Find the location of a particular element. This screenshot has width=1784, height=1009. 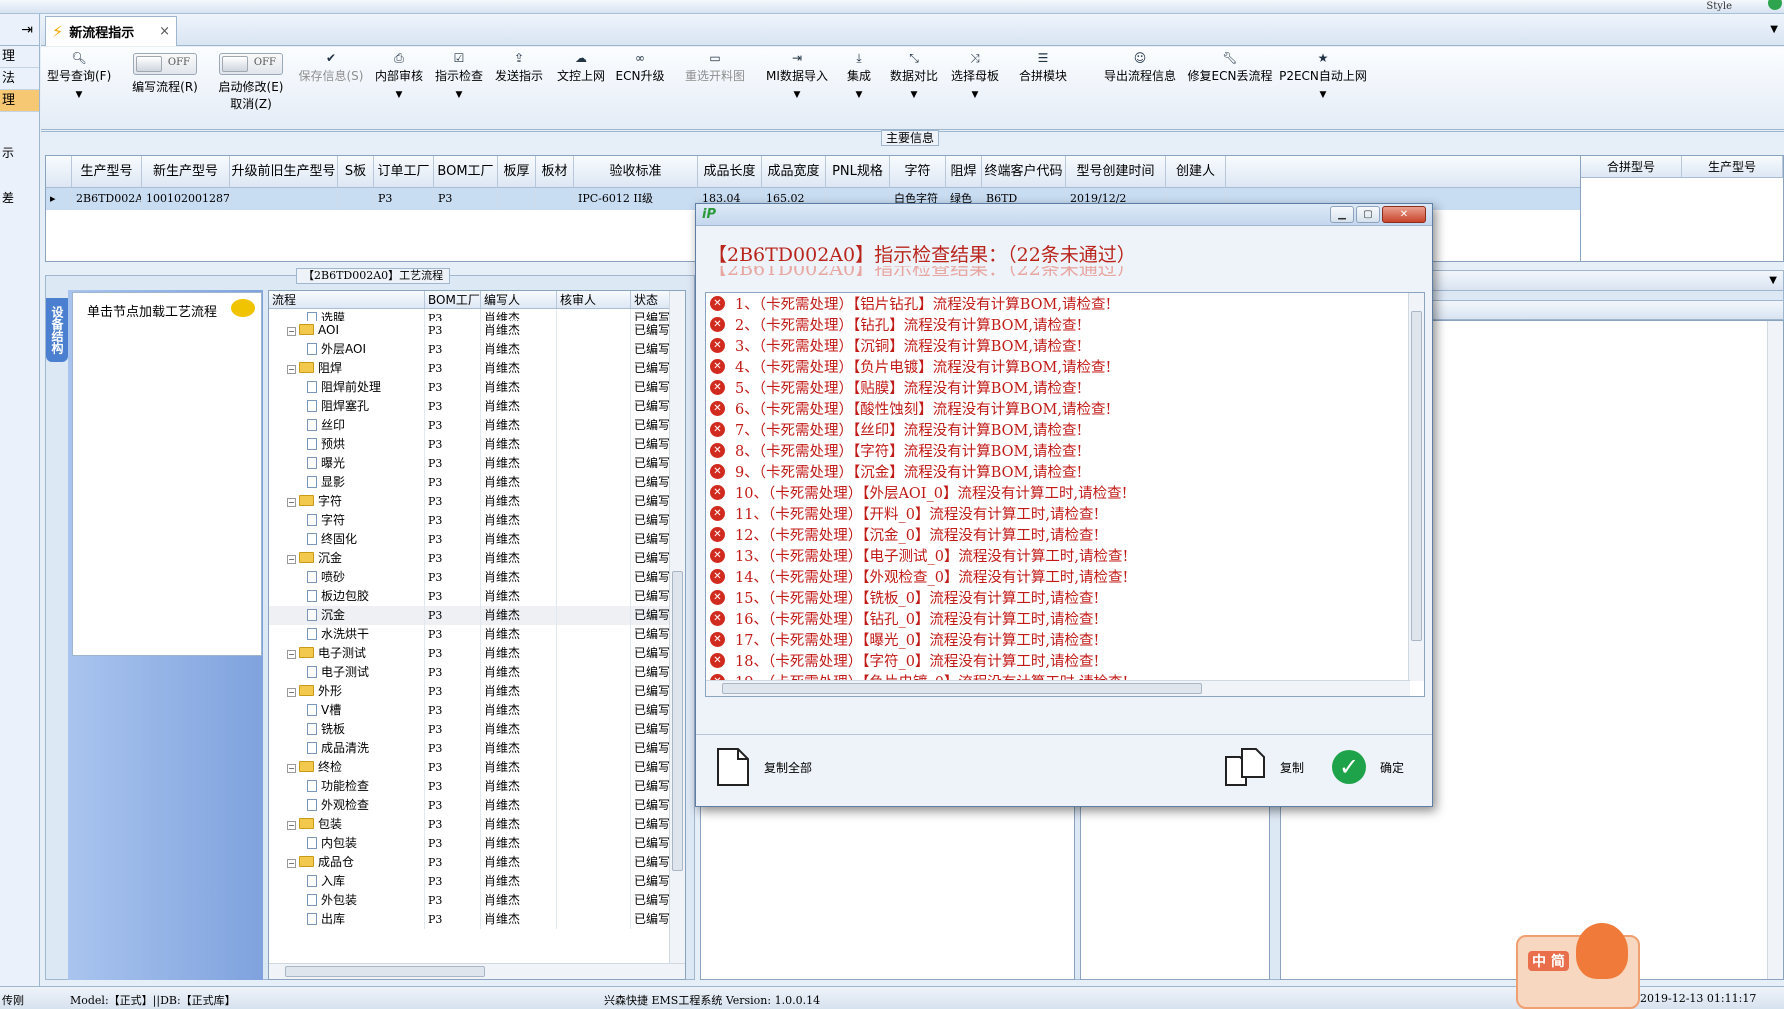

query-button: 🔍︎ 型号查询(F) ▼ is located at coordinates (79, 87).